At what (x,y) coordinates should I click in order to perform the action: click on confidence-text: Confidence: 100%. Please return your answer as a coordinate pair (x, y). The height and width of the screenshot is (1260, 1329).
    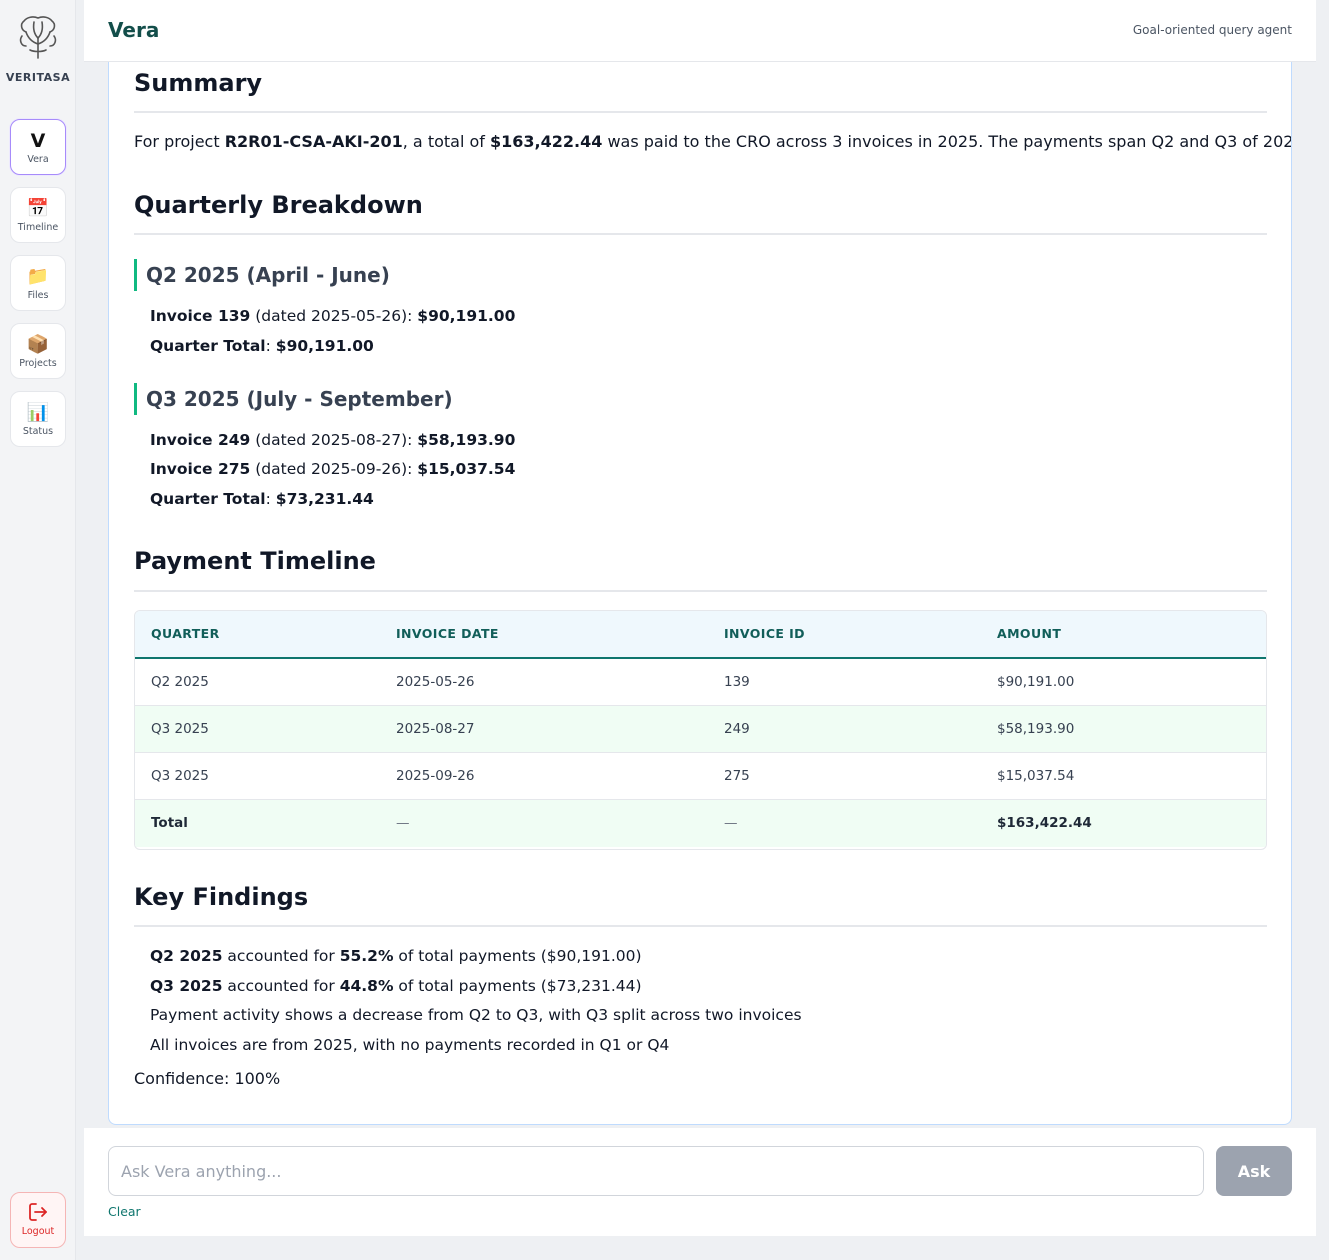
    Looking at the image, I should click on (207, 1078).